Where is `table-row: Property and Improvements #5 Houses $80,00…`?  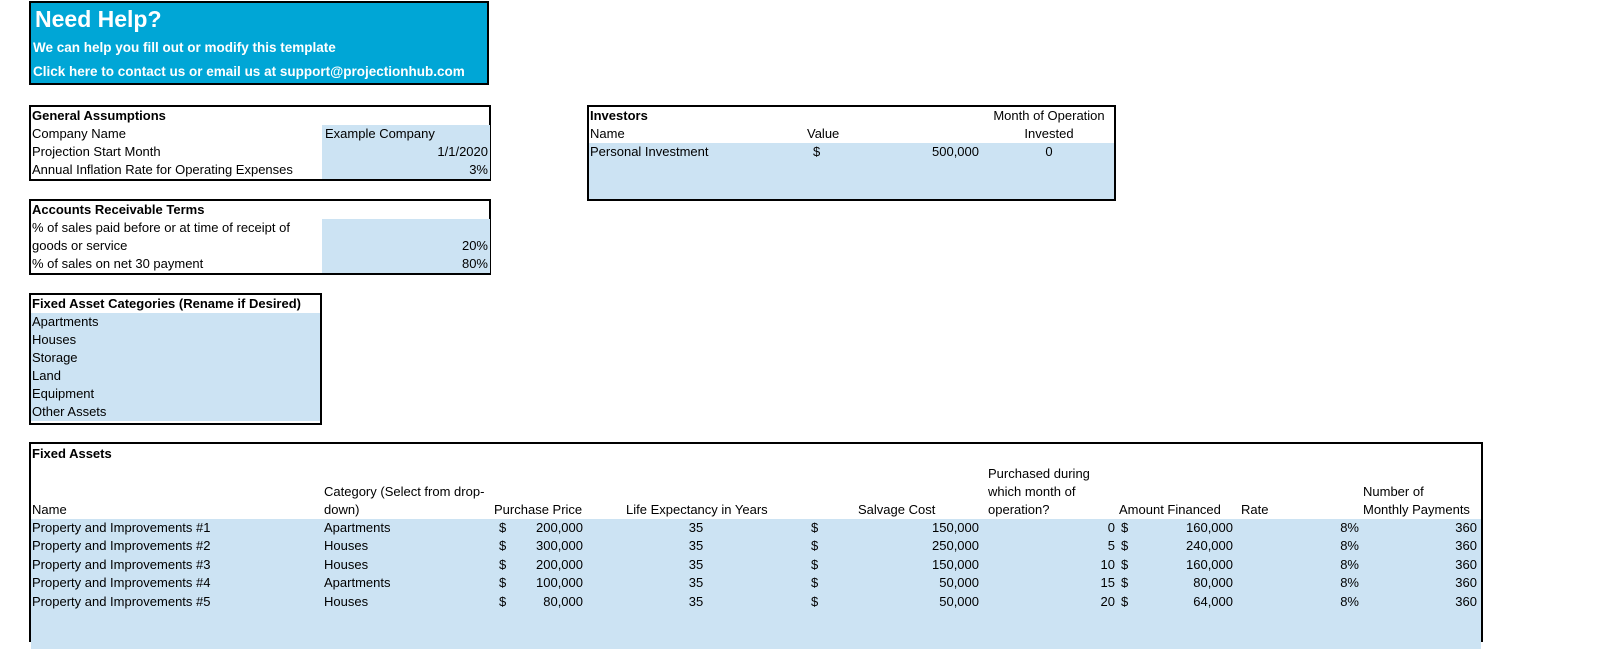
table-row: Property and Improvements #5 Houses $80,00… is located at coordinates (756, 602).